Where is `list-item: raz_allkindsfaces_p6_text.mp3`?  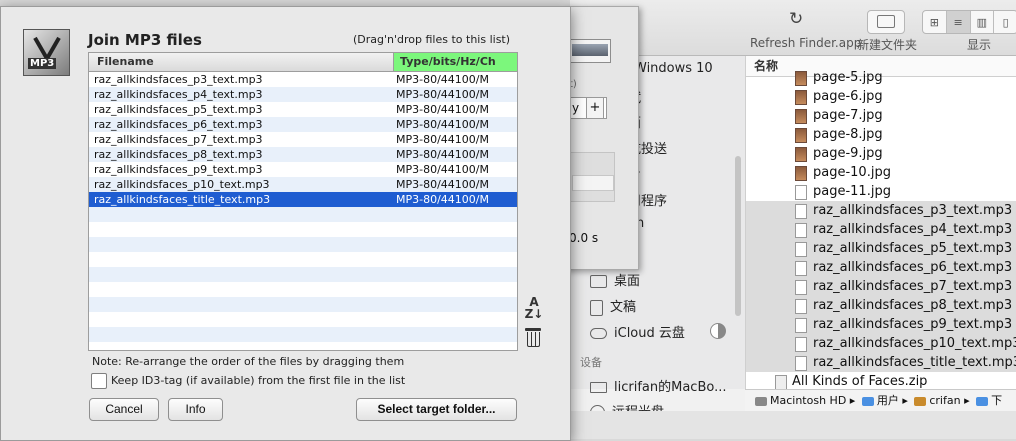
list-item: raz_allkindsfaces_p6_text.mp3 is located at coordinates (881, 267).